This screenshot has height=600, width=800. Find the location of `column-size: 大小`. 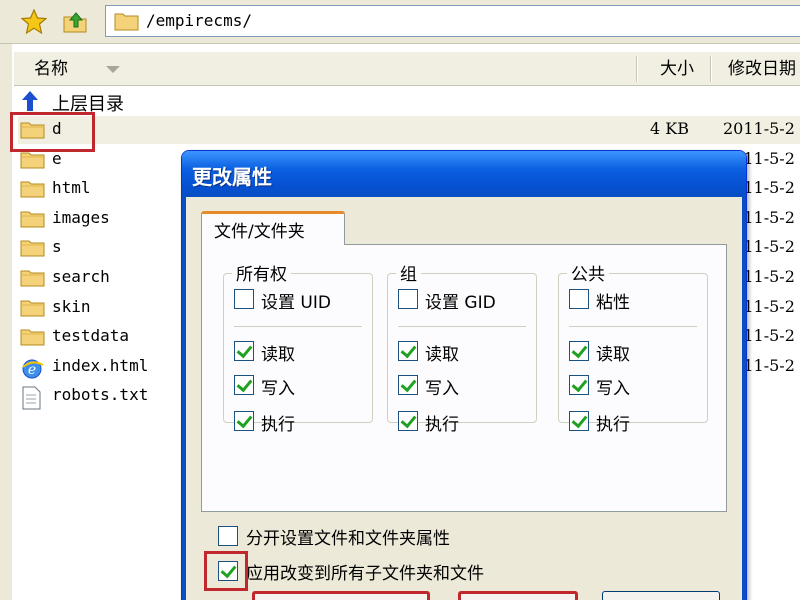

column-size: 大小 is located at coordinates (677, 69).